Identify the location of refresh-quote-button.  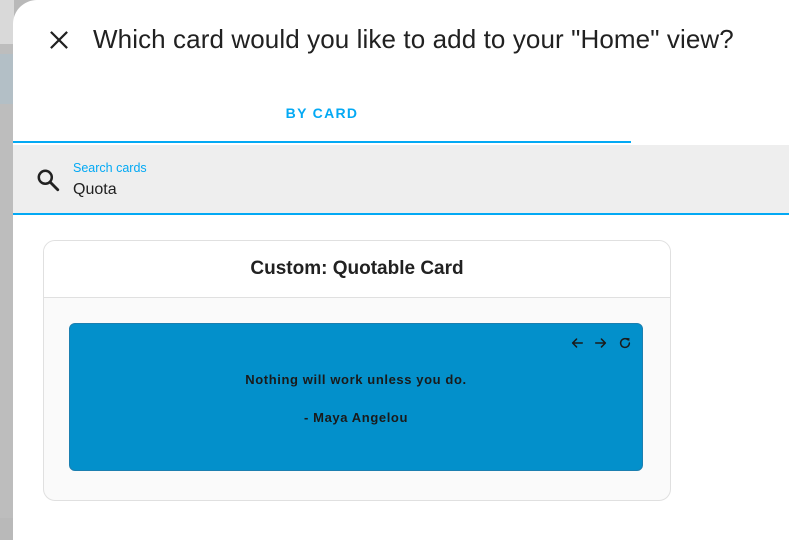
(625, 343).